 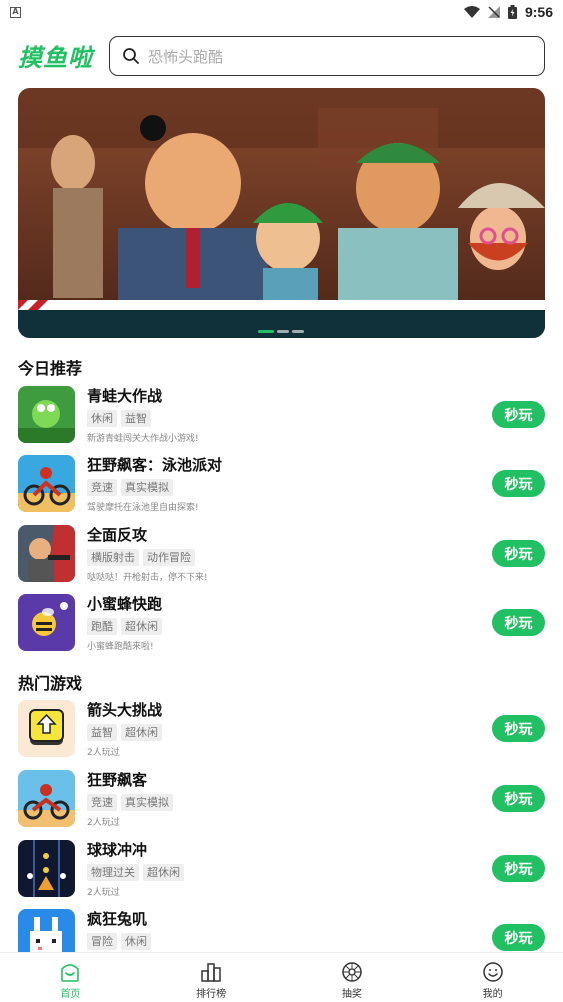 What do you see at coordinates (281, 624) in the screenshot?
I see `list-item: 小蜜蜂快跑 跑酷 超休闲 小蜜蜂跑酷来啦! 秒玩` at bounding box center [281, 624].